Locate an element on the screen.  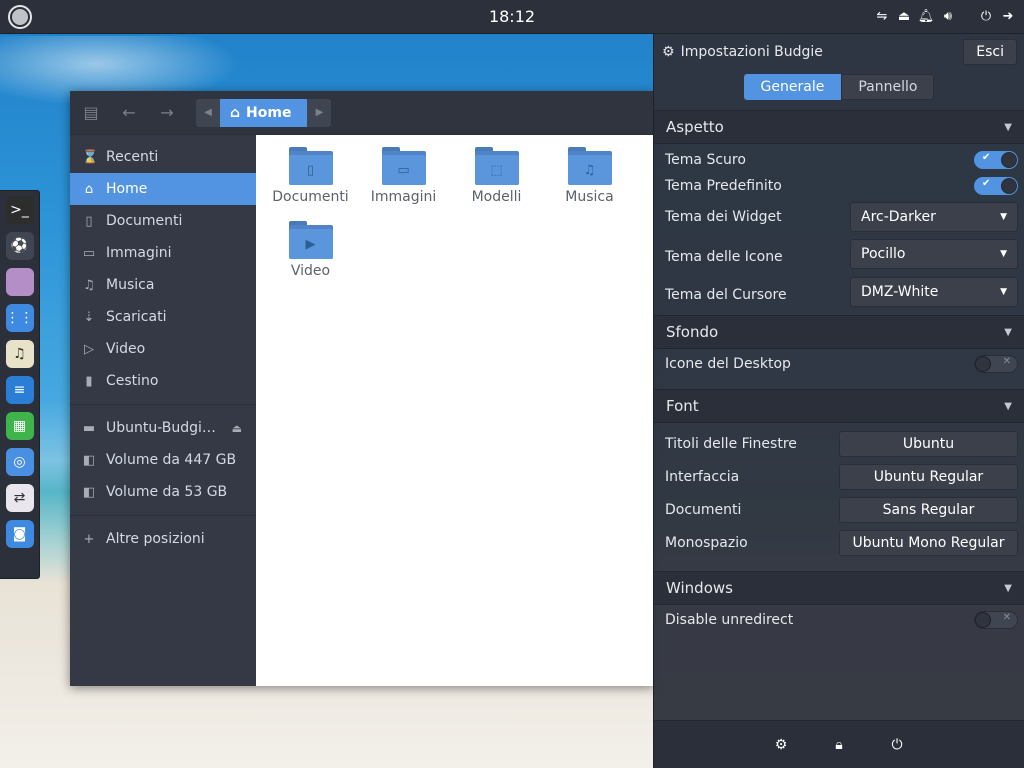
network-icon: ⇋ is located at coordinates (882, 17).